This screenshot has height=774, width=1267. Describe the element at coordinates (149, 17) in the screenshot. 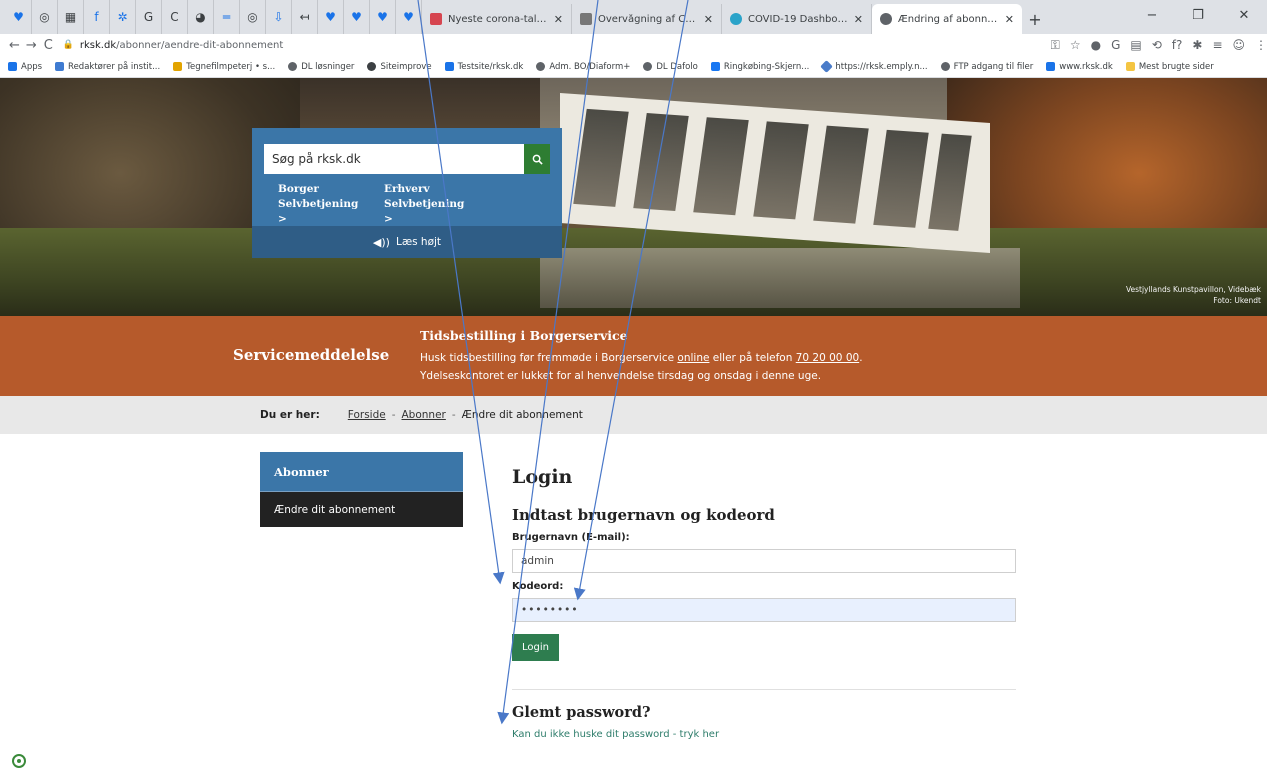

I see `pinned-tab-google-icon: G` at that location.